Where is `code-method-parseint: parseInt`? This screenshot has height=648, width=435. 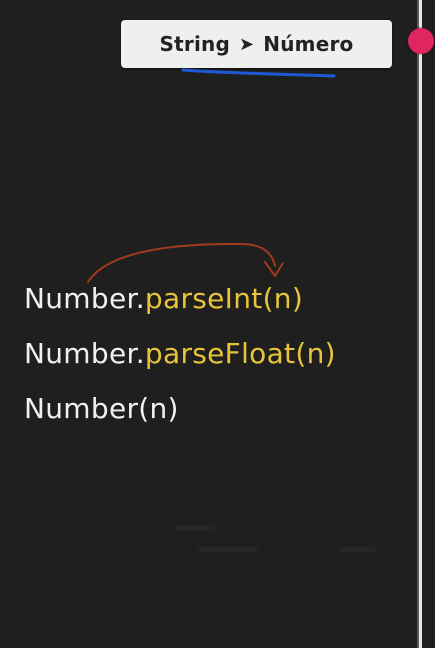
code-method-parseint: parseInt is located at coordinates (203, 298).